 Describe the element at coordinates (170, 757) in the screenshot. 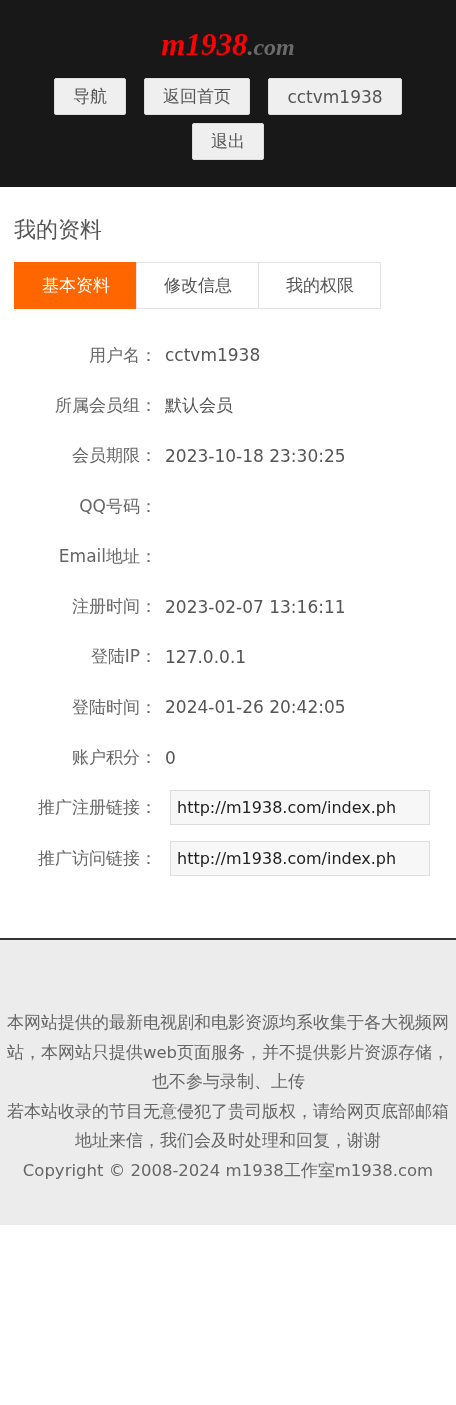

I see `field-value: 0` at that location.